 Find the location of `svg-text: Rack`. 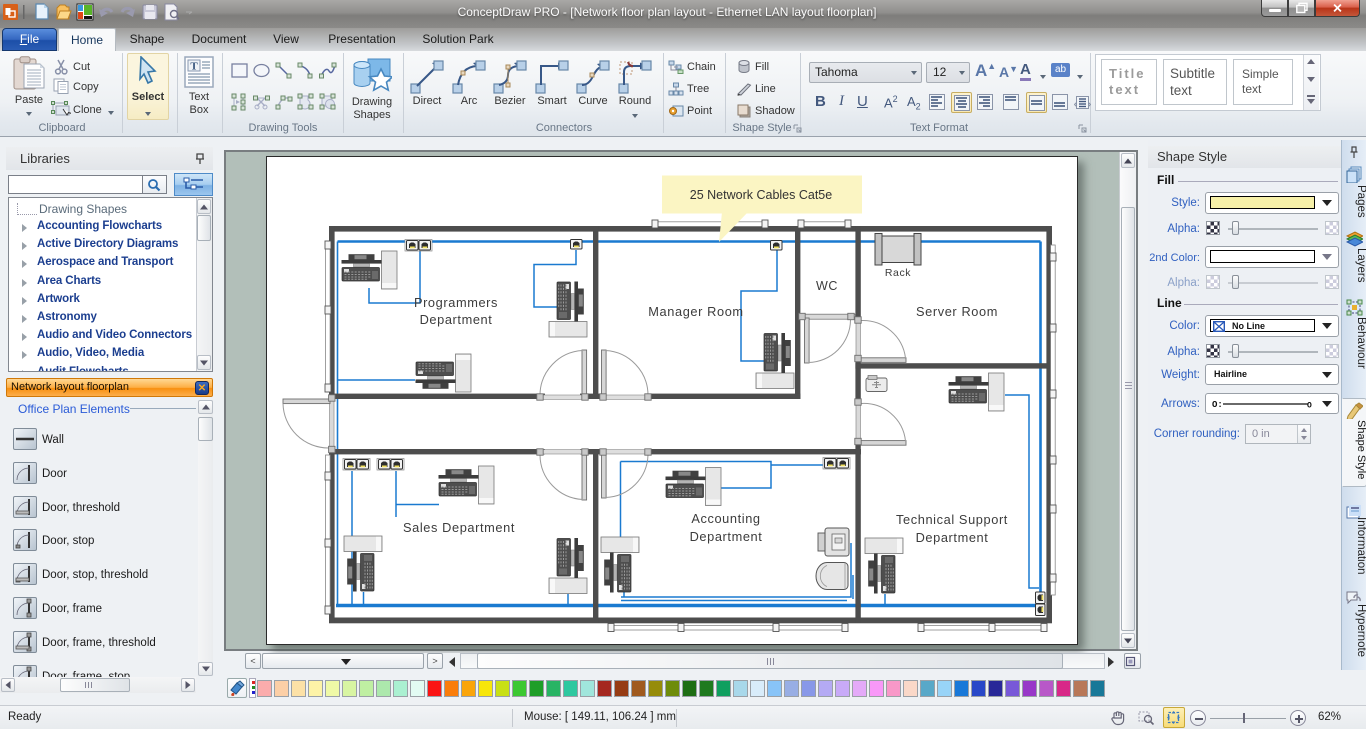

svg-text: Rack is located at coordinates (898, 273).